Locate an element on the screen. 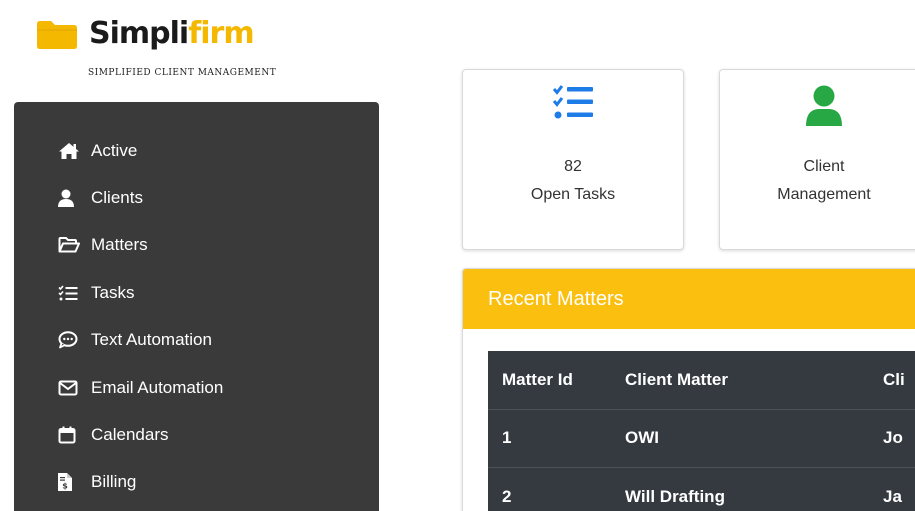  brand-name: Simplifirm is located at coordinates (172, 33).